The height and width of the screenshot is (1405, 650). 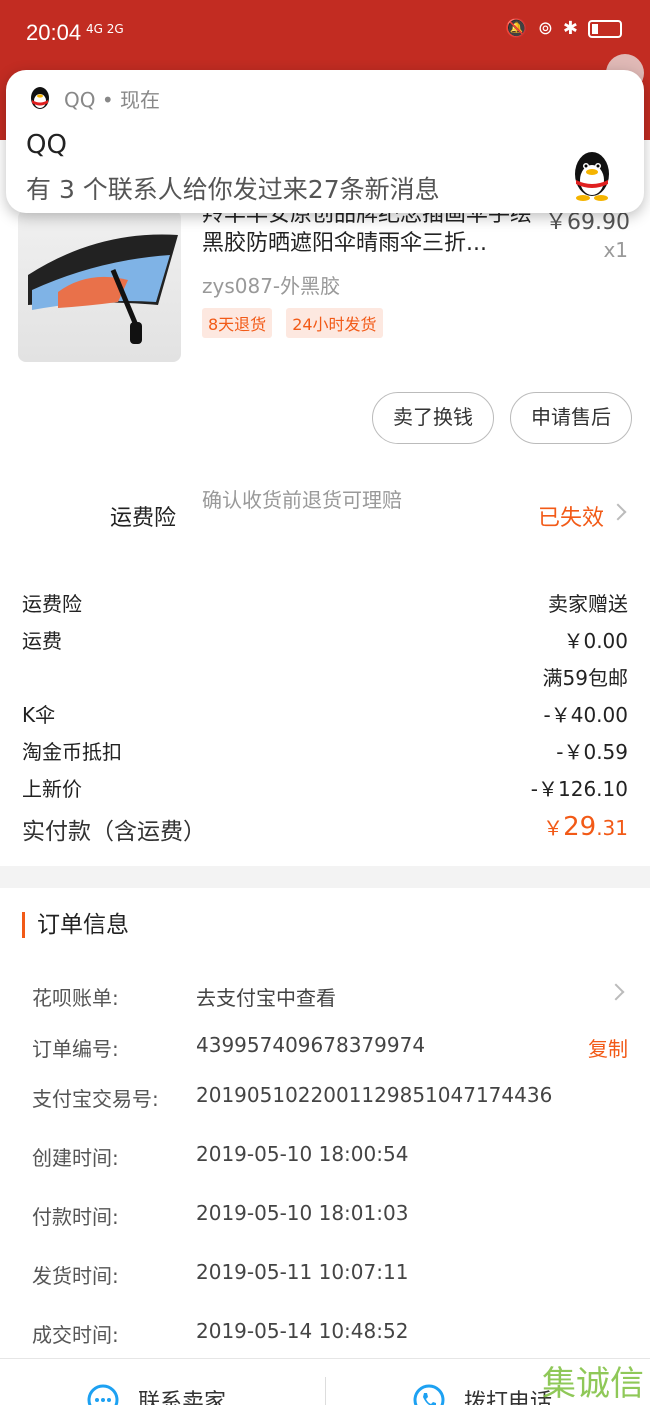 What do you see at coordinates (579, 789) in the screenshot?
I see `fee-value: -￥126.10` at bounding box center [579, 789].